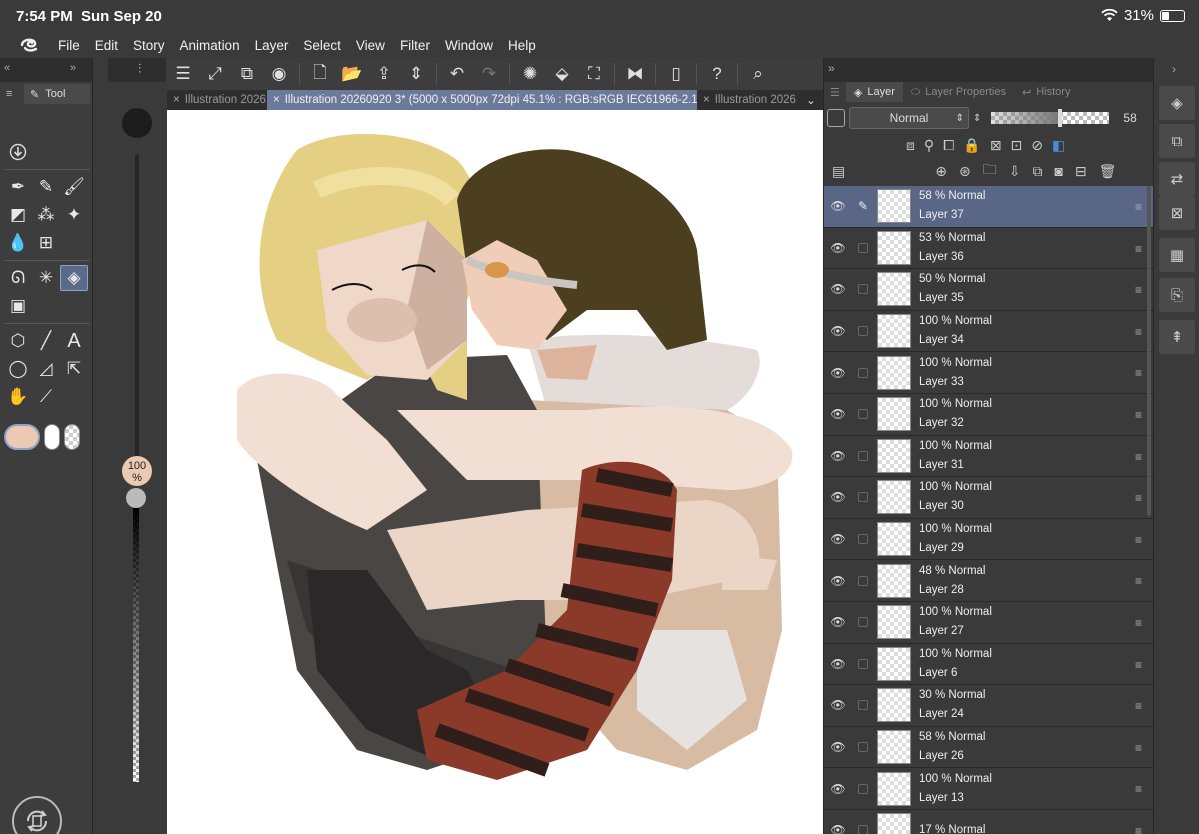  What do you see at coordinates (1177, 295) in the screenshot?
I see `material-button: ⎘` at bounding box center [1177, 295].